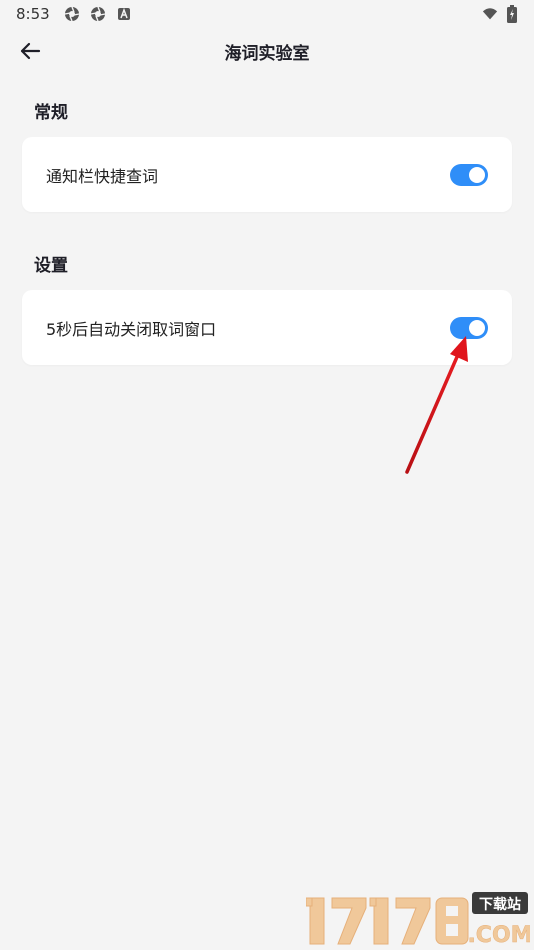  Describe the element at coordinates (512, 14) in the screenshot. I see `battery-charging-icon` at that location.